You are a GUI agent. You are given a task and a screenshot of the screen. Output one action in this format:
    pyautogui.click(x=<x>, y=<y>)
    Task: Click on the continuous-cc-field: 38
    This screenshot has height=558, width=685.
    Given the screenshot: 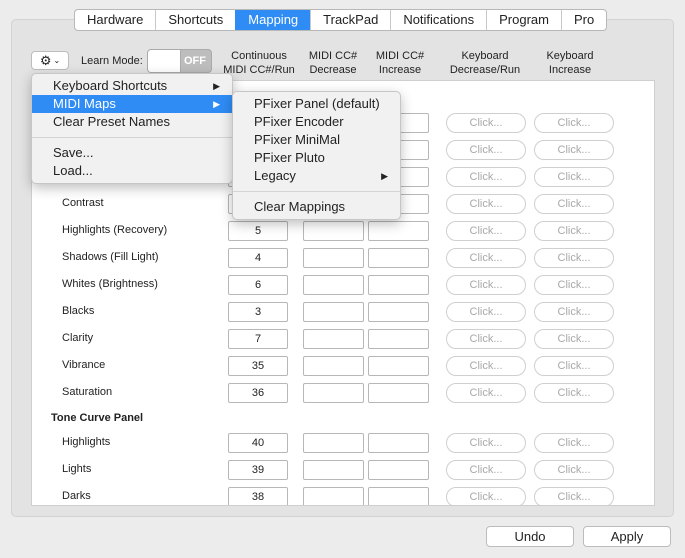 What is the action you would take?
    pyautogui.click(x=258, y=496)
    